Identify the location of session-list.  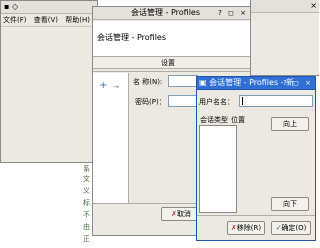
(218, 169).